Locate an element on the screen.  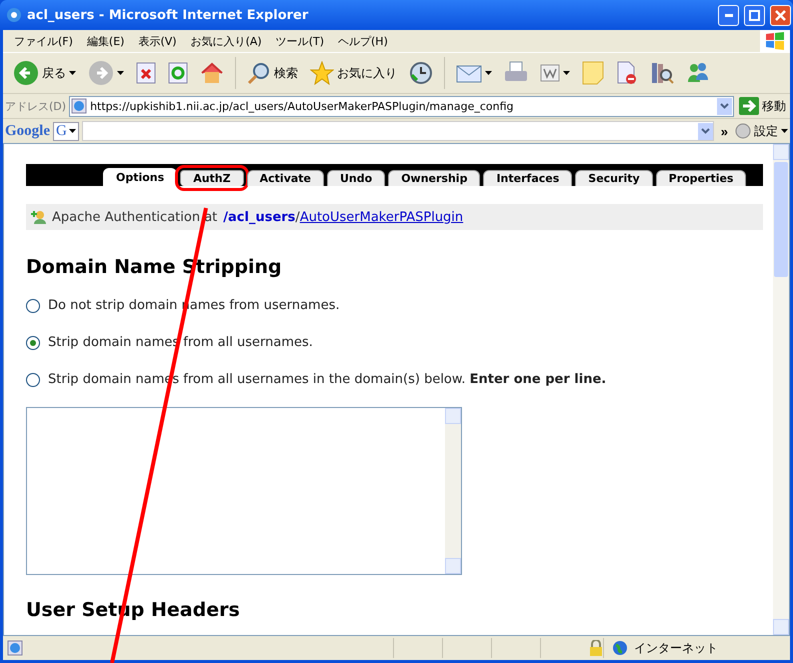
window-title: acl_users - Microsoft Internet Explorer is located at coordinates (168, 15).